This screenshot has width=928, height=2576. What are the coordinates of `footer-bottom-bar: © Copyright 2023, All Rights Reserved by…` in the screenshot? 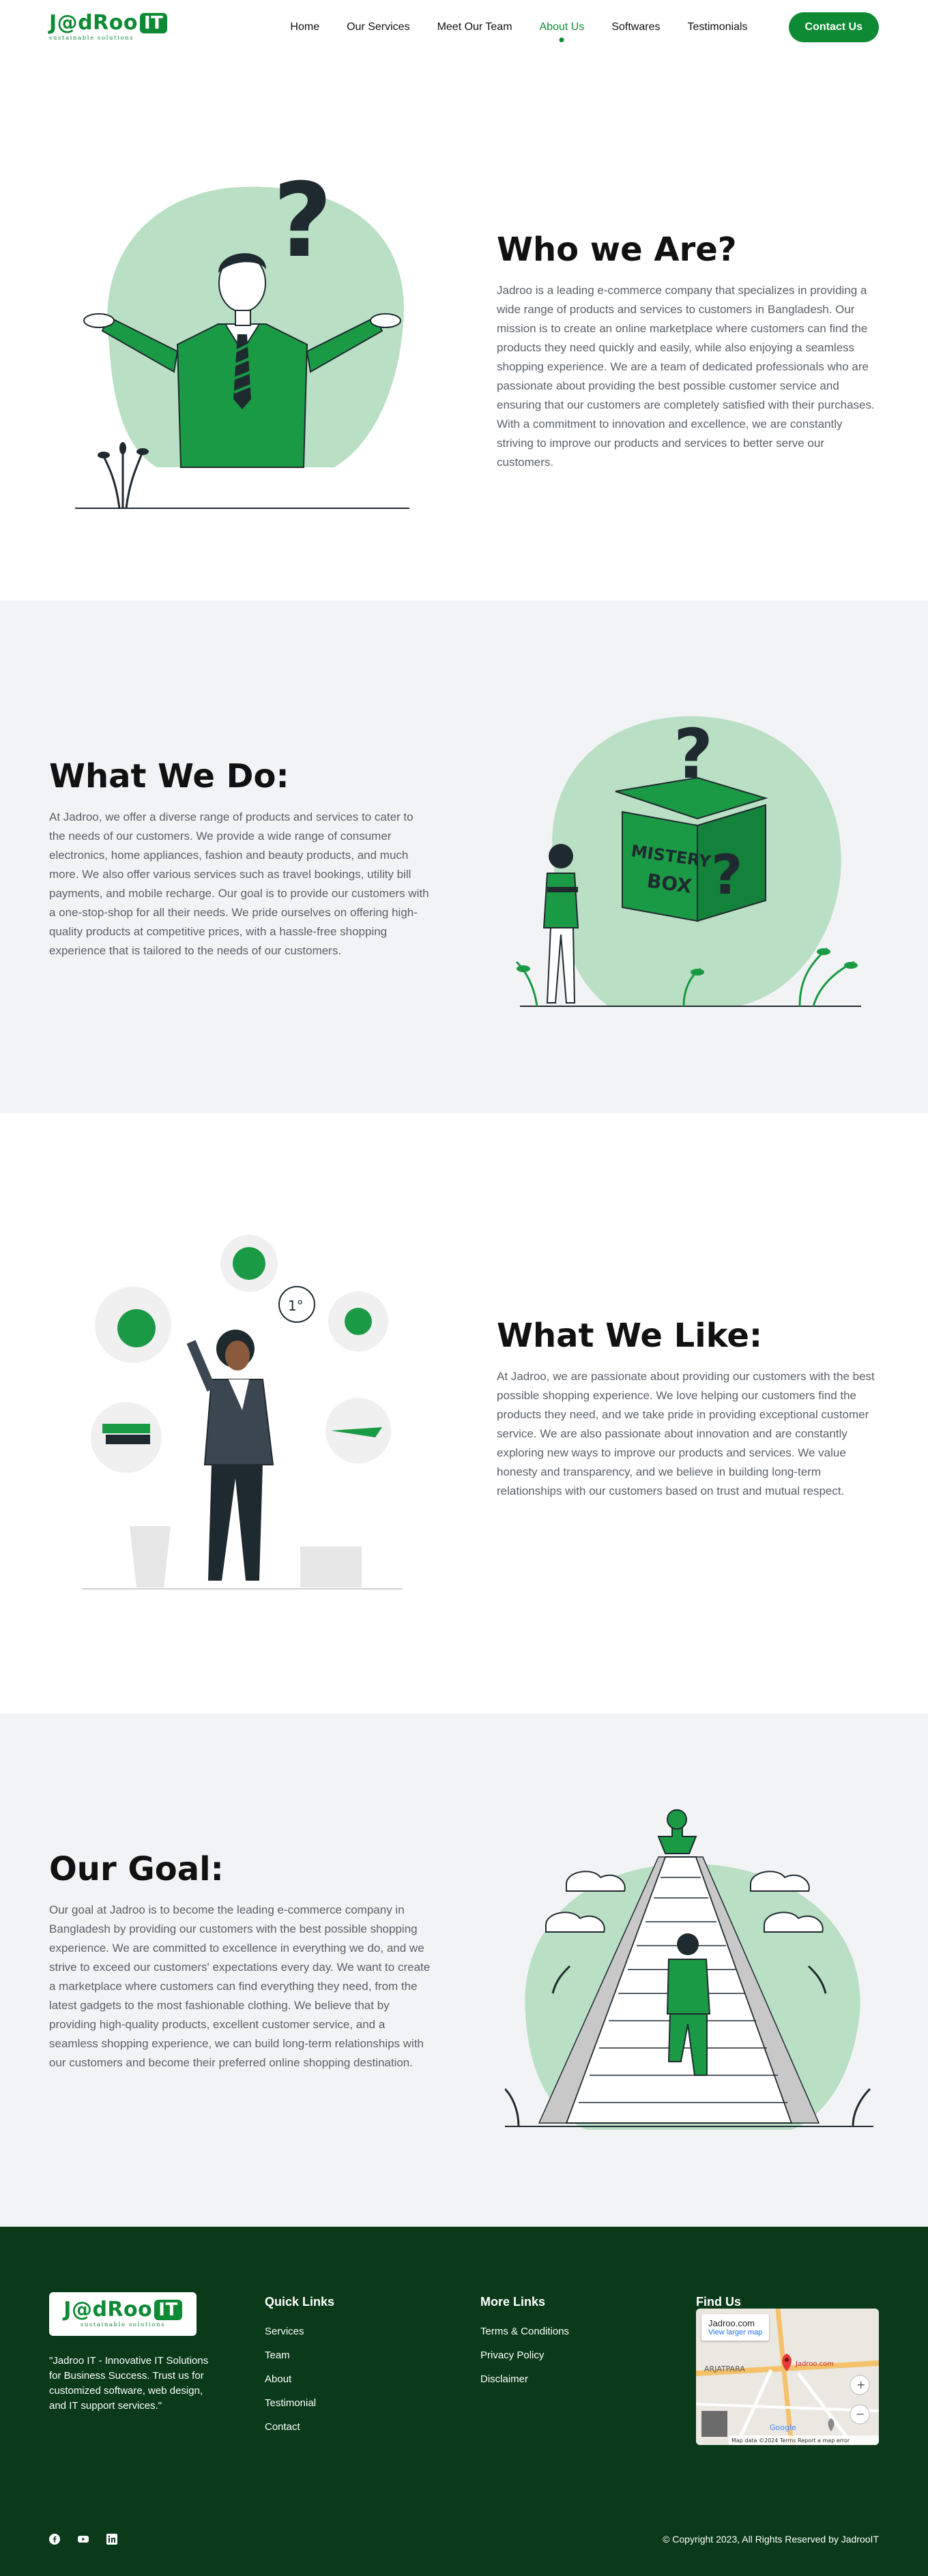 It's located at (464, 2539).